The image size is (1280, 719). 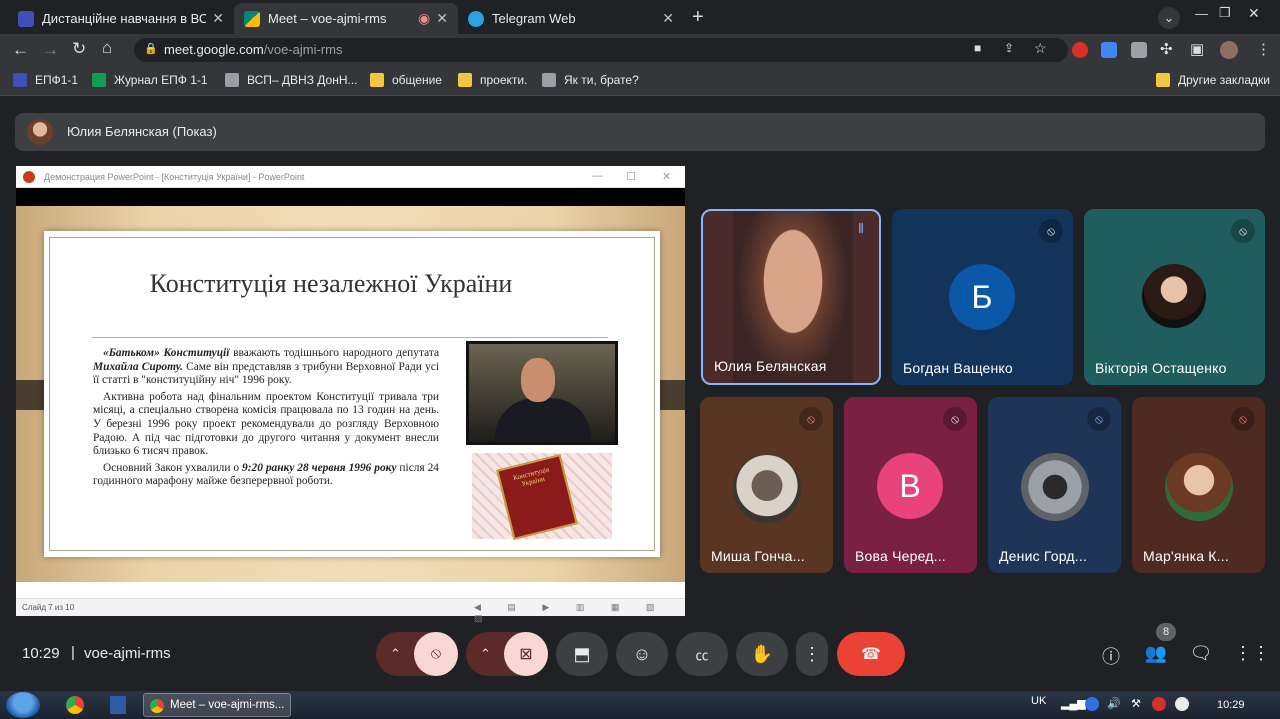 I want to click on bookmark-star-icon: ☆, so click(x=1040, y=48).